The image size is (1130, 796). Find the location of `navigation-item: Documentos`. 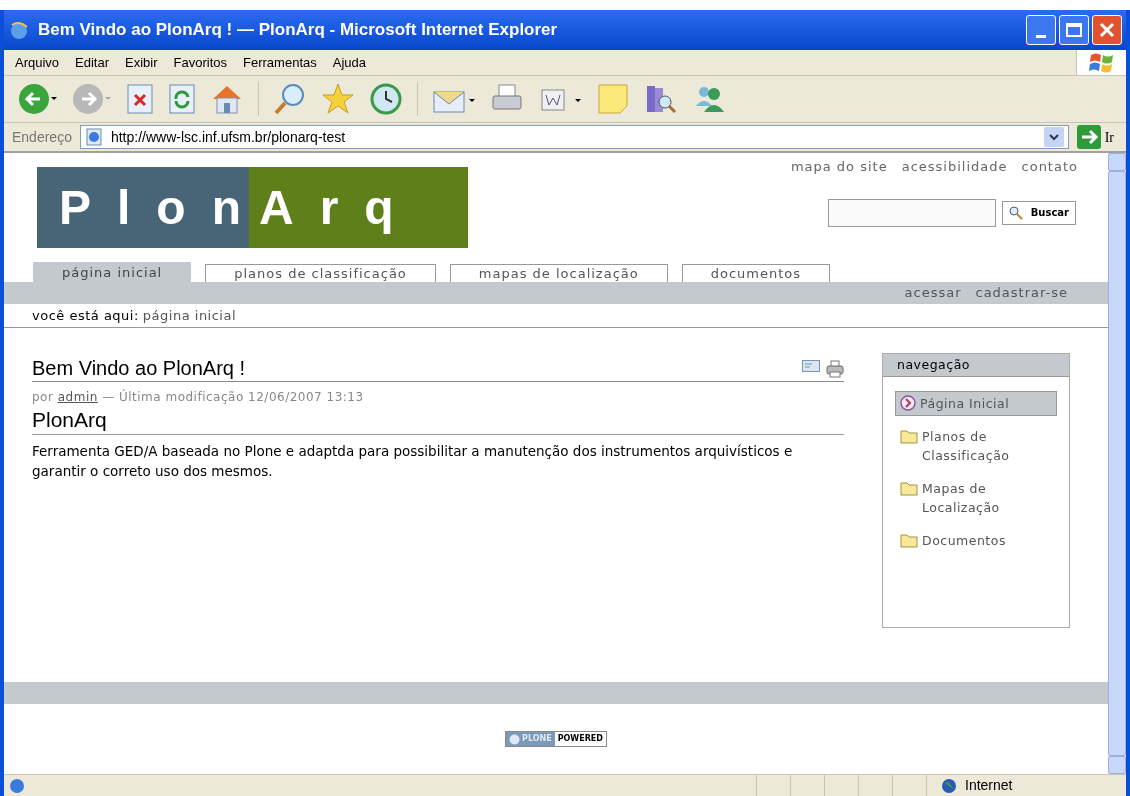

navigation-item: Documentos is located at coordinates (976, 540).